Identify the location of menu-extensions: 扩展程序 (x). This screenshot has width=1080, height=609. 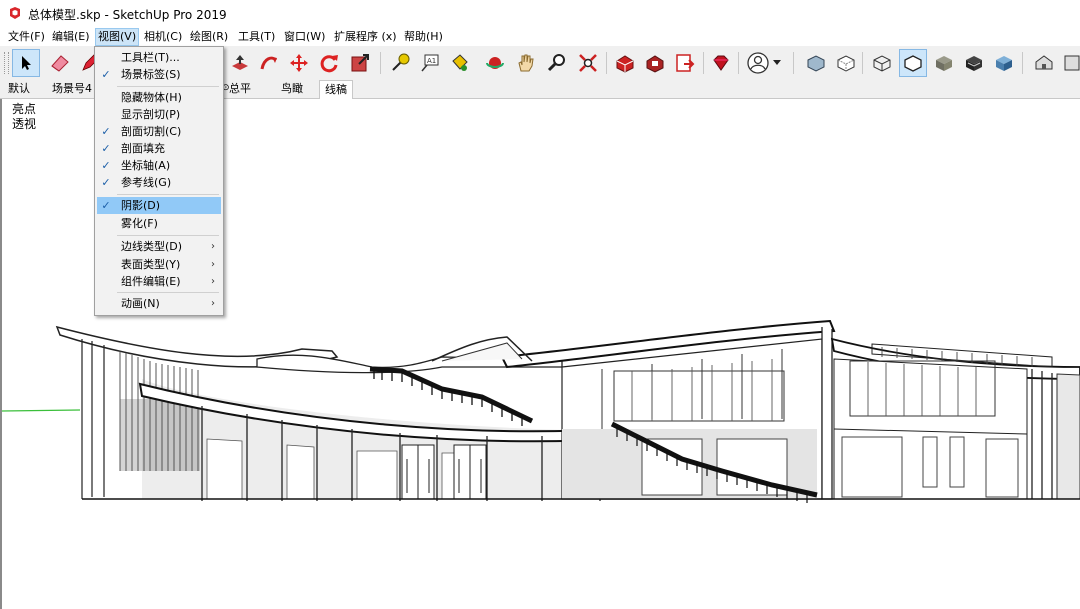
(365, 37).